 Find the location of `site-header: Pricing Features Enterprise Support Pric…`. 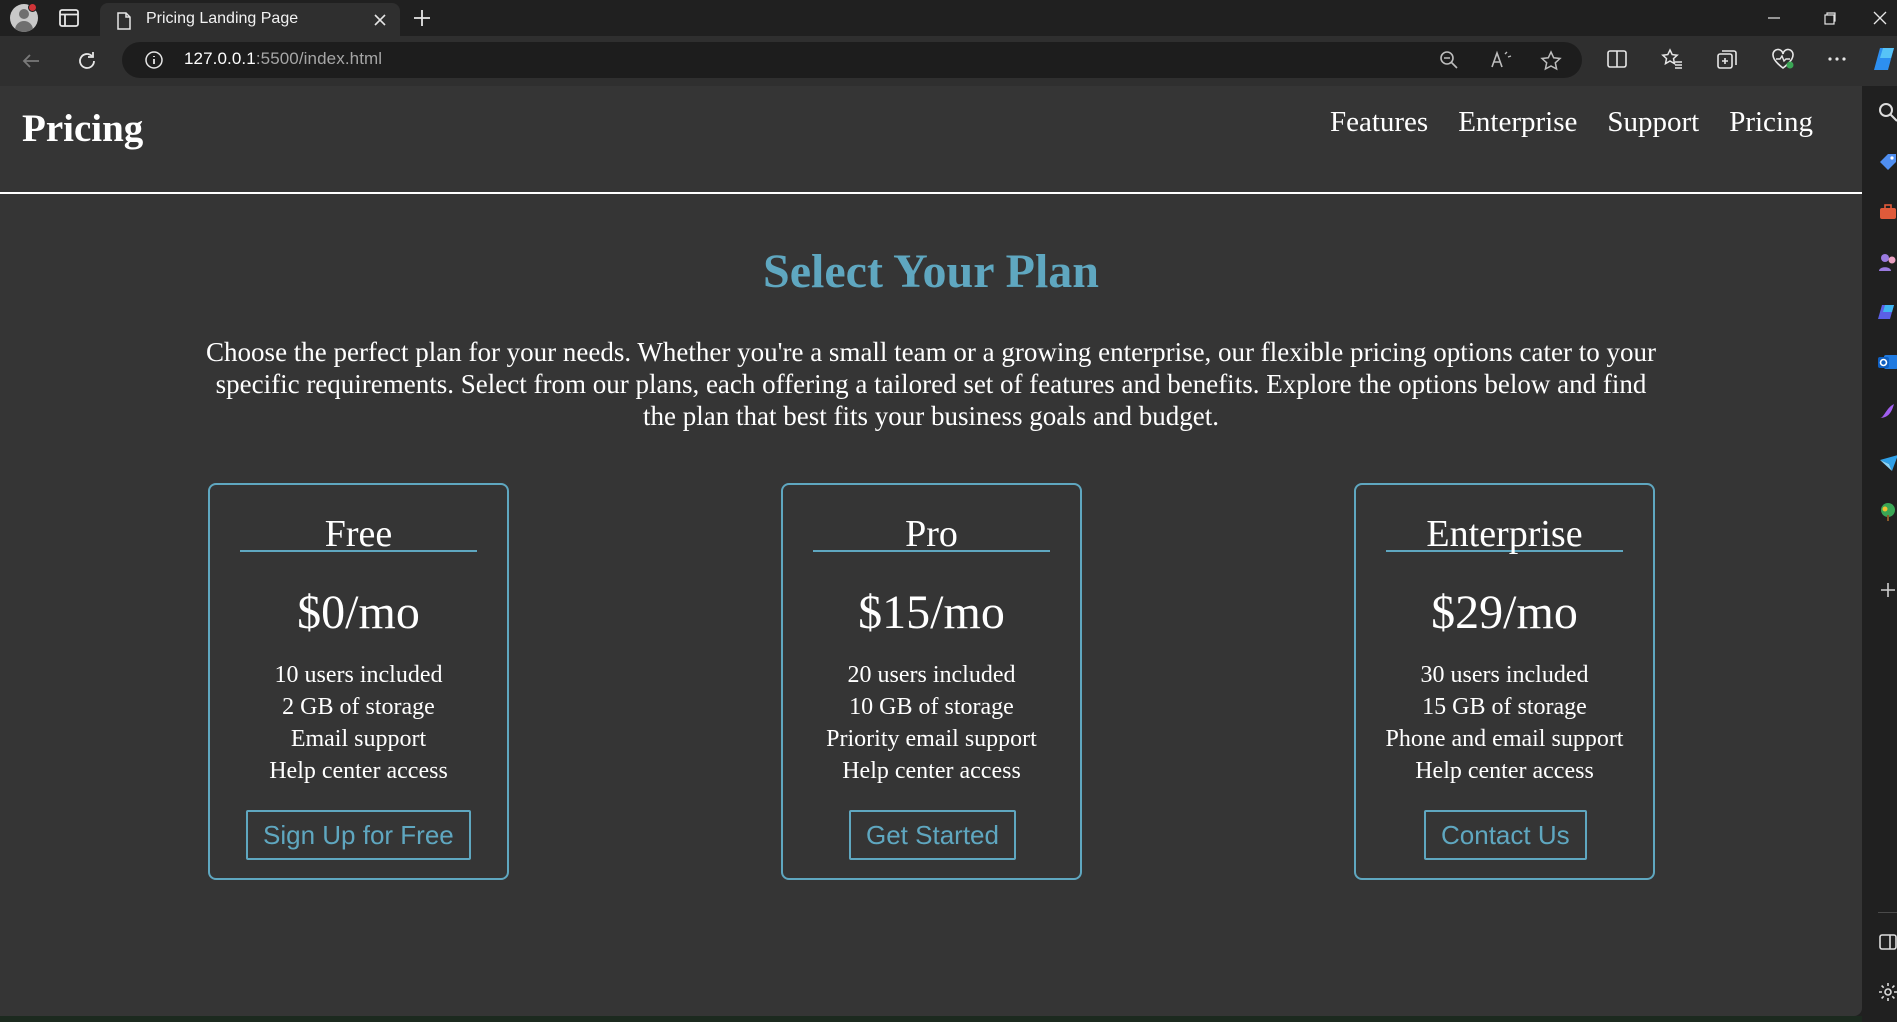

site-header: Pricing Features Enterprise Support Pric… is located at coordinates (931, 140).